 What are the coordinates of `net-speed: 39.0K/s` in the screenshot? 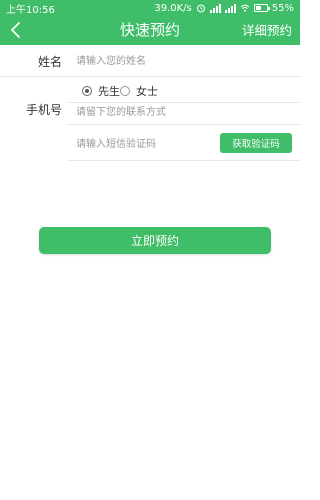 It's located at (173, 8).